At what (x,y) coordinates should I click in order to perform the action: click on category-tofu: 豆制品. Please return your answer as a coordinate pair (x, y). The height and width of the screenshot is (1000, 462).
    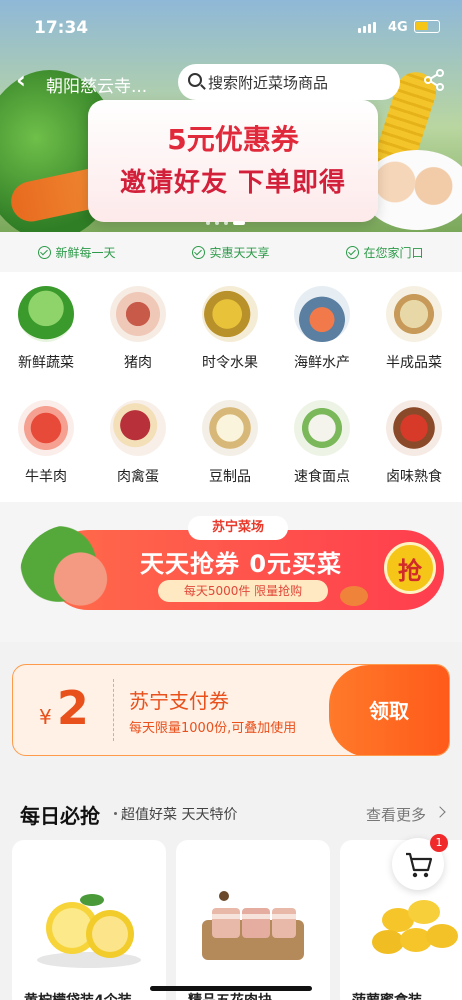
    Looking at the image, I should click on (230, 443).